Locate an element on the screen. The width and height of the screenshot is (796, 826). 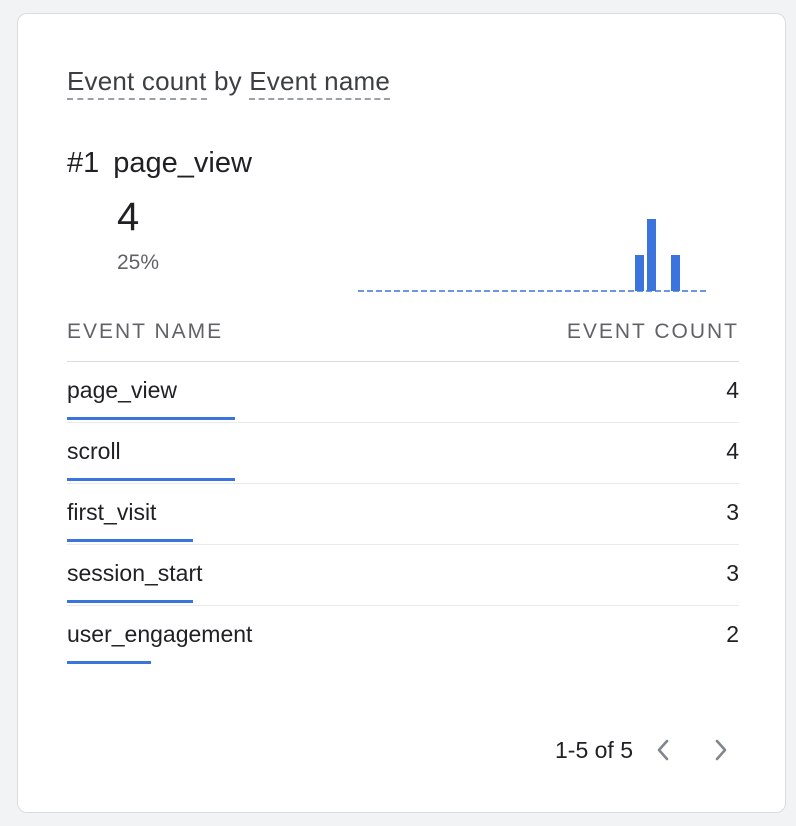
card-title: Event count by Event name is located at coordinates (229, 83).